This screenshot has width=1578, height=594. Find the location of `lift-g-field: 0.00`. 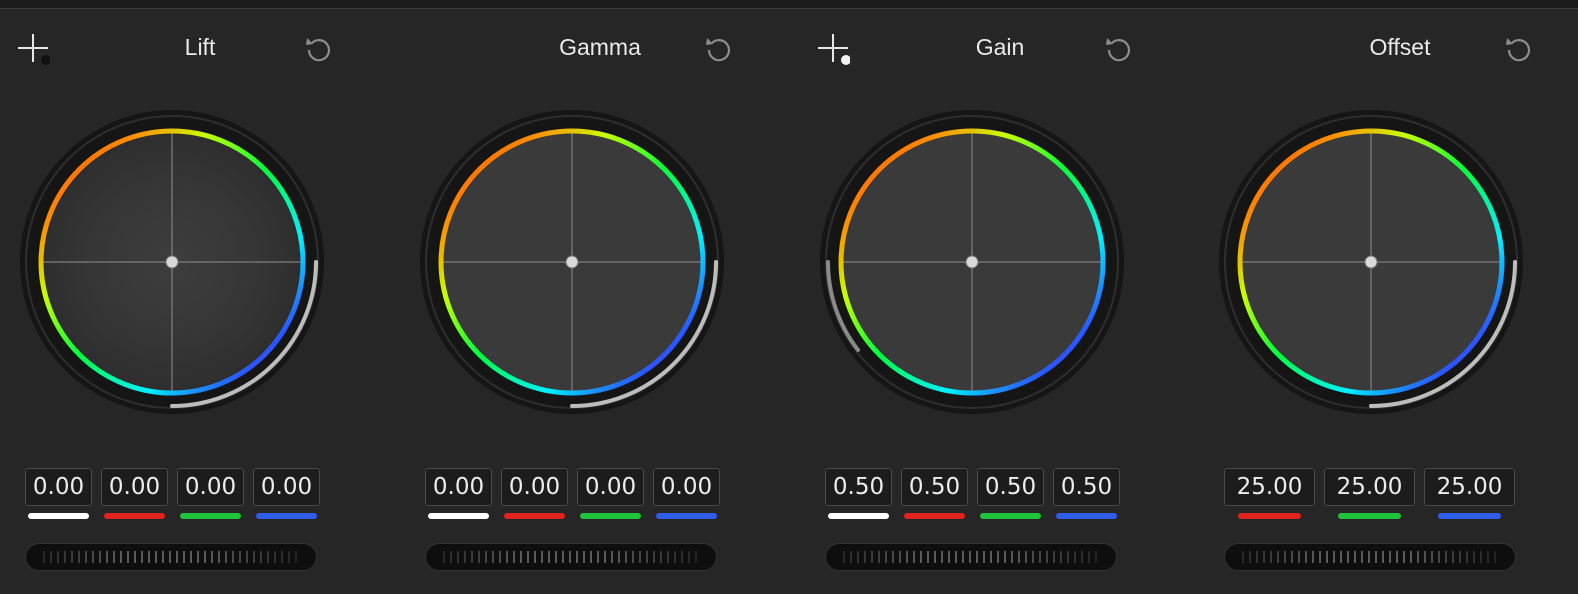

lift-g-field: 0.00 is located at coordinates (210, 487).